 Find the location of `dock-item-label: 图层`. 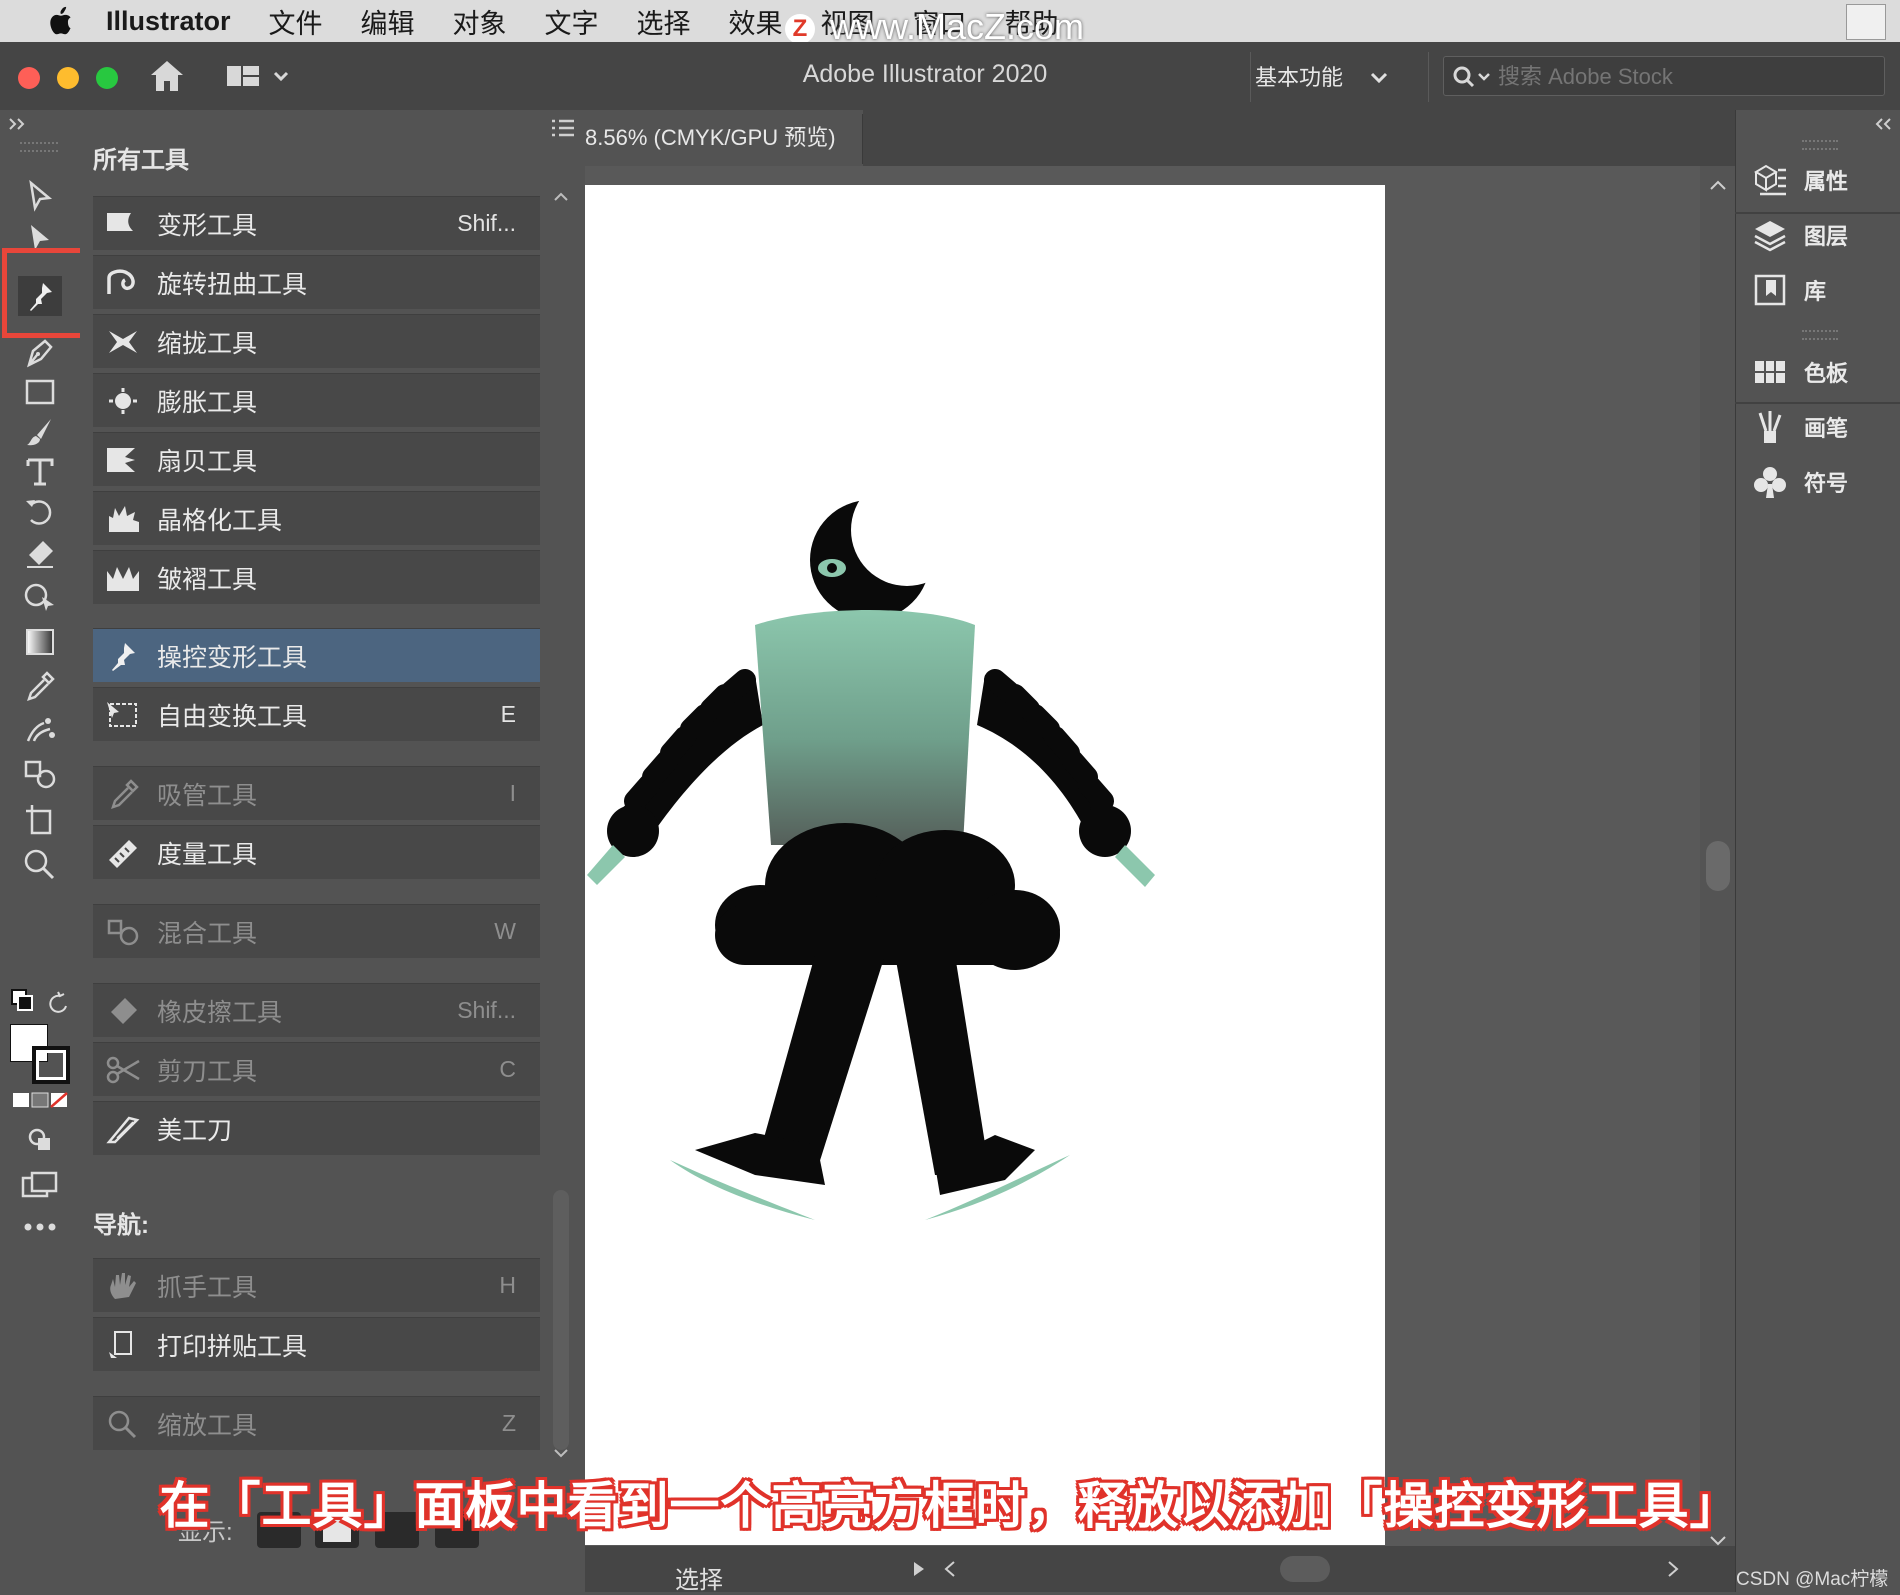

dock-item-label: 图层 is located at coordinates (1826, 236).